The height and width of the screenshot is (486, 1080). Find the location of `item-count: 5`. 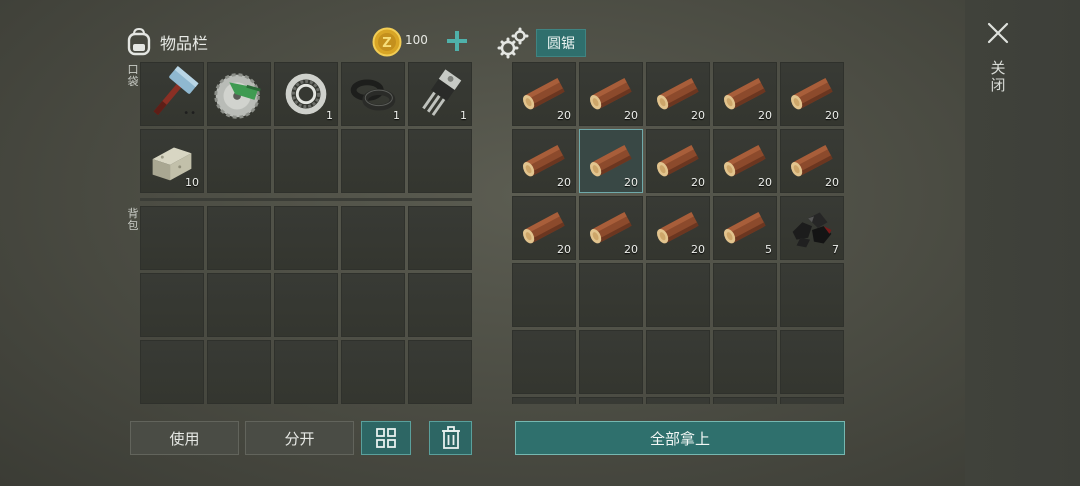

item-count: 5 is located at coordinates (768, 249).